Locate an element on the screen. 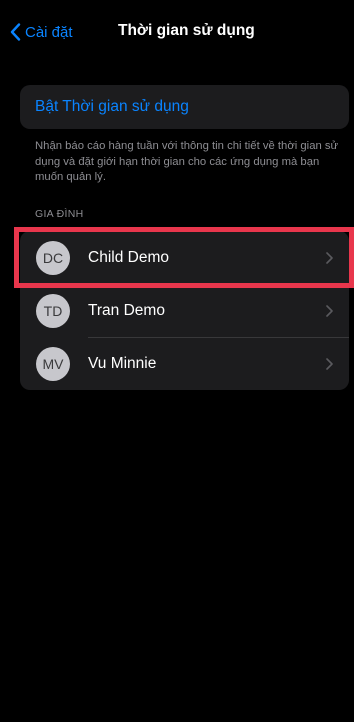 The width and height of the screenshot is (354, 722). enable-screen-time-button: Bật Thời gian sử dụng is located at coordinates (184, 107).